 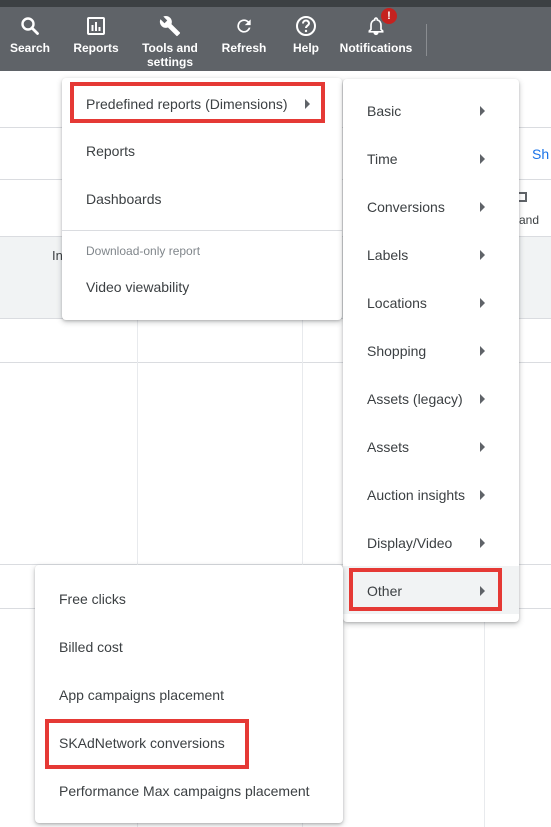 What do you see at coordinates (415, 399) in the screenshot?
I see `submenu-item-label: Assets (legacy)` at bounding box center [415, 399].